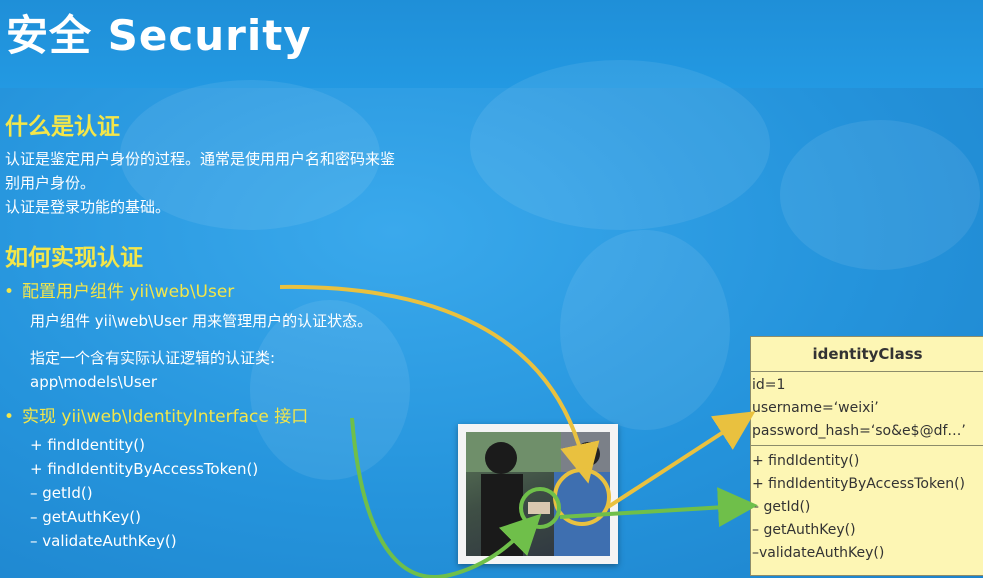 This screenshot has height=578, width=983. What do you see at coordinates (446, 497) in the screenshot?
I see `green-arrow-to-photo` at bounding box center [446, 497].